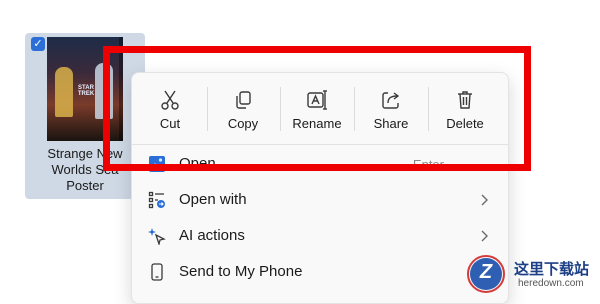 Image resolution: width=600 pixels, height=304 pixels. What do you see at coordinates (320, 236) in the screenshot?
I see `menu-item-ai-actions: AI actions` at bounding box center [320, 236].